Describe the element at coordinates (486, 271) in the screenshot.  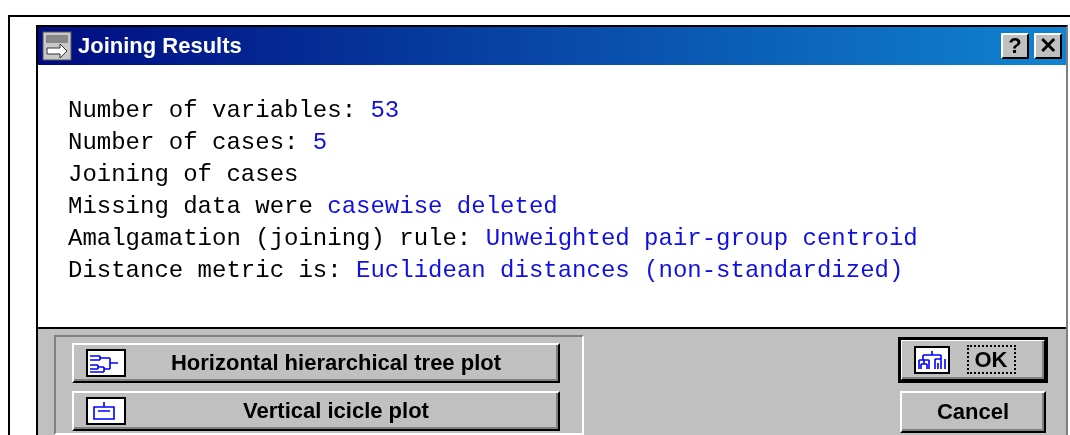
I see `result-line: Distance metric is: Euclidean distances (non-standardized)` at that location.